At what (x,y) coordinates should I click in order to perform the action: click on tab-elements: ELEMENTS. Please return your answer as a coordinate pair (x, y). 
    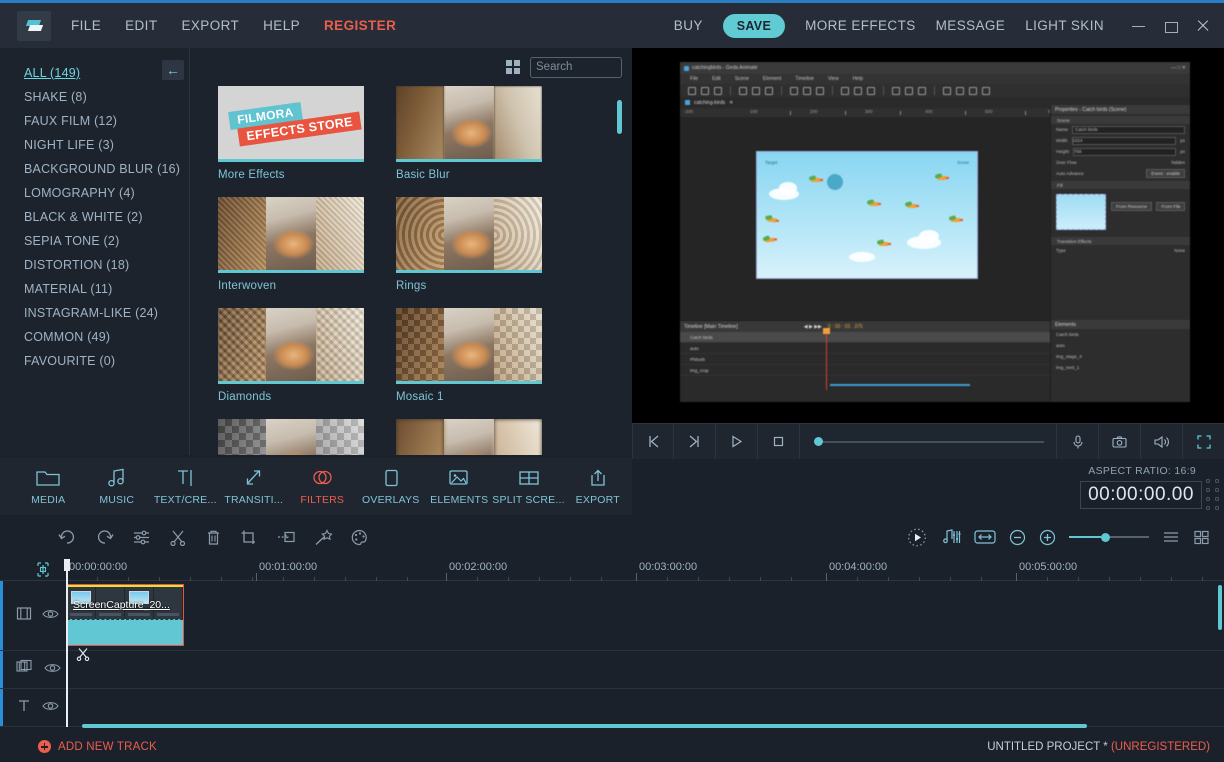
    Looking at the image, I should click on (459, 487).